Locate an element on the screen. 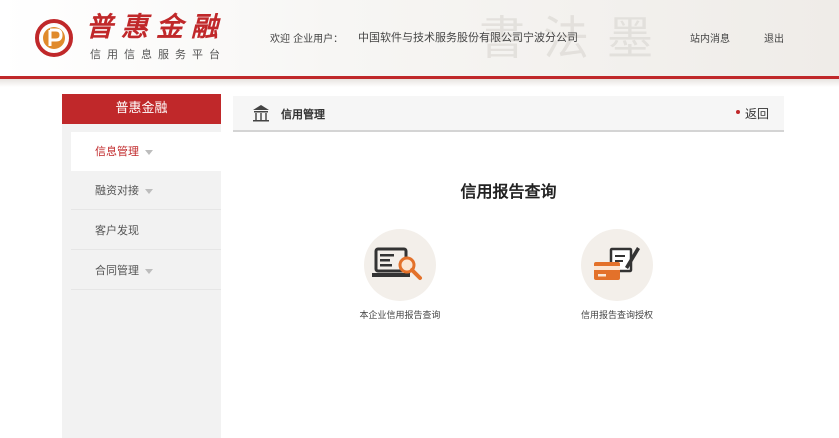 Image resolution: width=839 pixels, height=438 pixels. sidebar-item-label: 合同管理 is located at coordinates (117, 270).